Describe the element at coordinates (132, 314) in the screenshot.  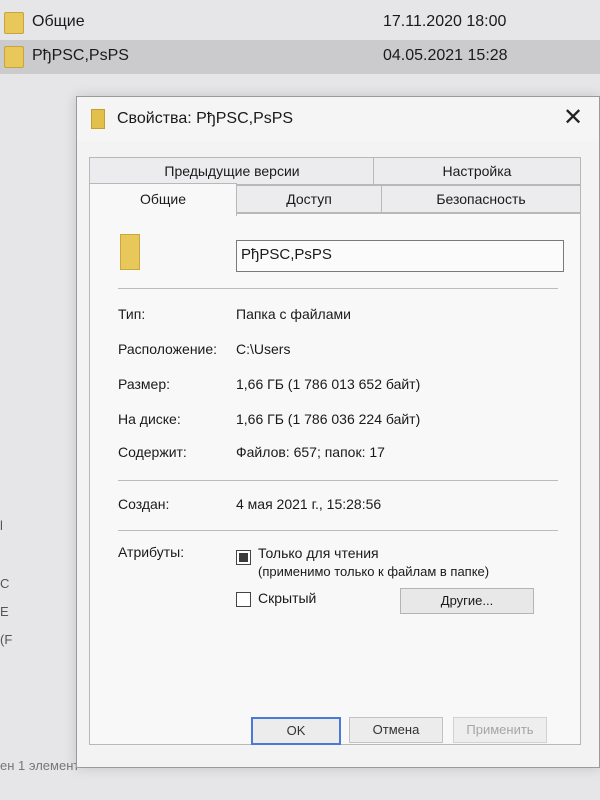
I see `prop-label-type: Тип:` at that location.